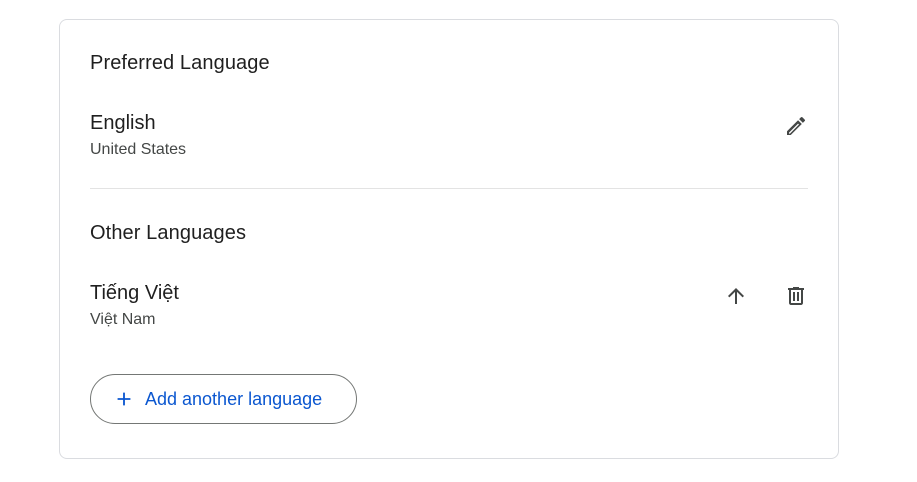  I want to click on edit-preferred-language-button, so click(796, 126).